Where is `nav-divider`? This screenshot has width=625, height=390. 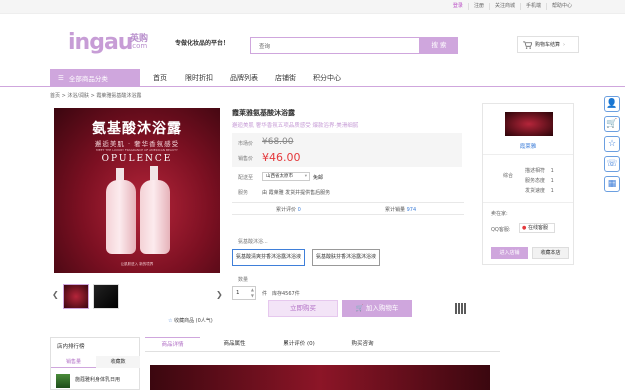
nav-divider is located at coordinates (312, 86).